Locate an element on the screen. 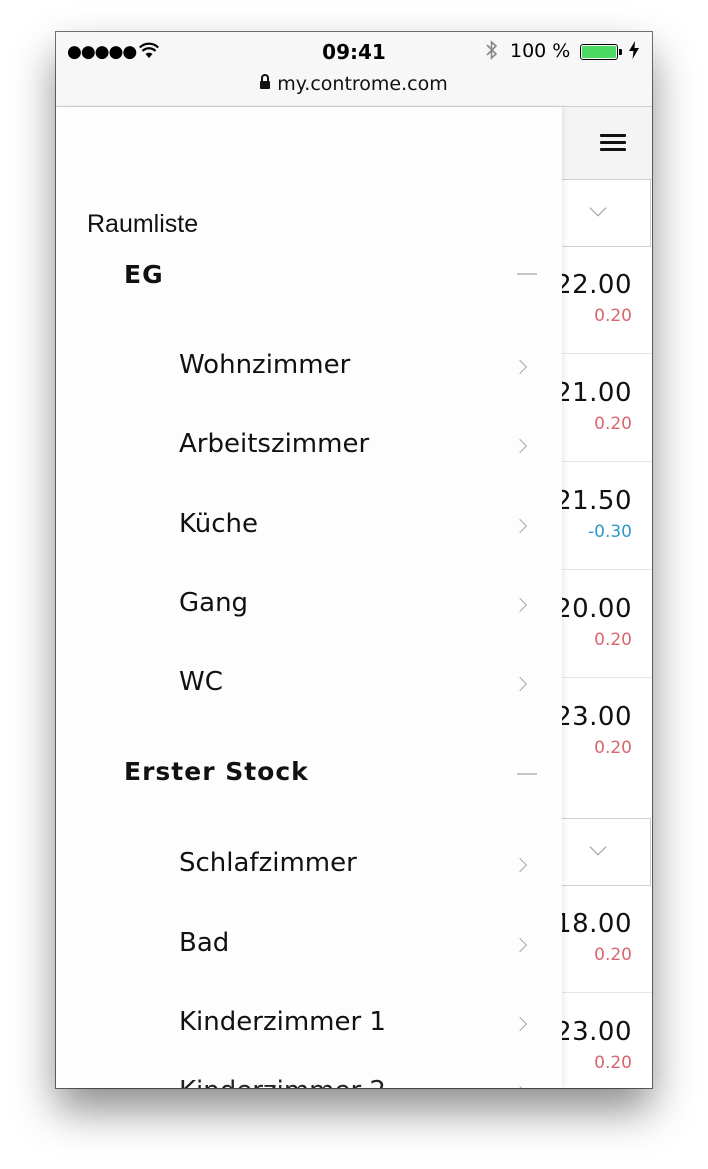 Image resolution: width=708 pixels, height=1169 pixels. battery-icon is located at coordinates (601, 52).